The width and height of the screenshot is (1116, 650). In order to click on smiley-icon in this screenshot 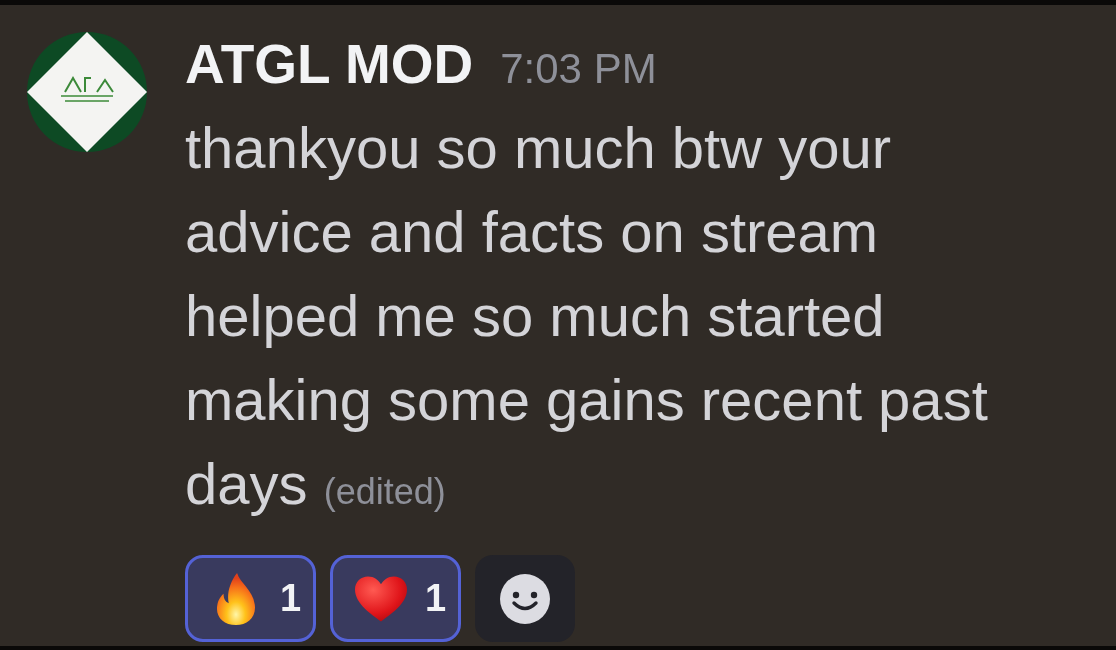, I will do `click(525, 598)`.